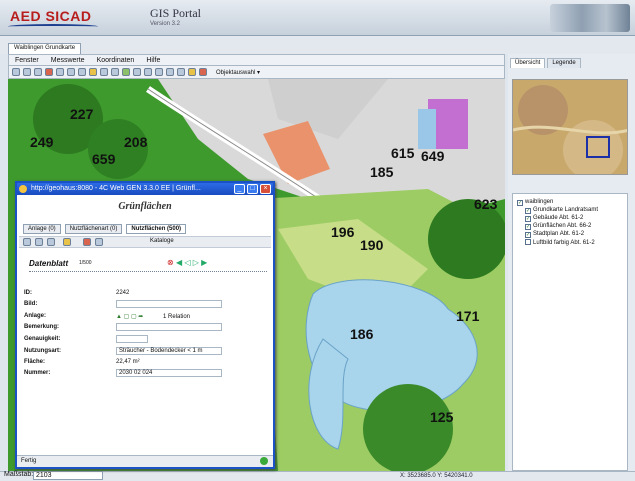 The image size is (635, 481). What do you see at coordinates (239, 189) in the screenshot?
I see `minimize-icon: _` at bounding box center [239, 189].